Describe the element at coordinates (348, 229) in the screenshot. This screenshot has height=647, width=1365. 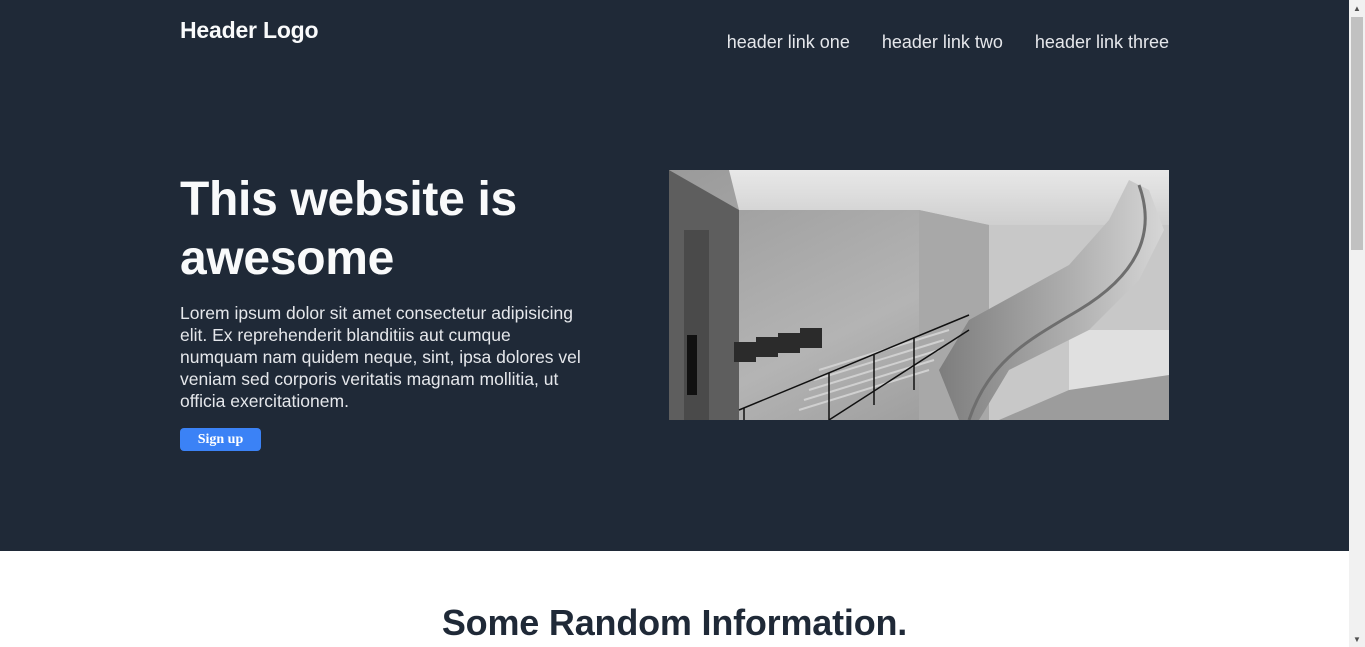
I see `hero-title: This website is awesome` at that location.